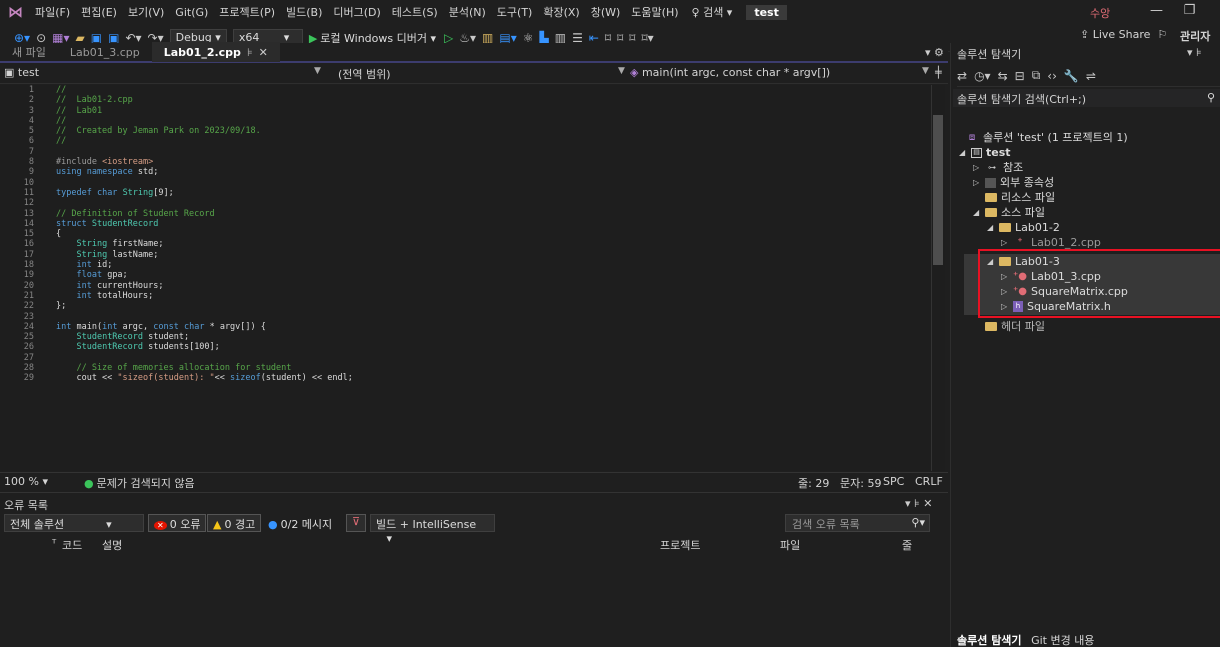 This screenshot has width=1220, height=647. I want to click on search-icon: ⚲, so click(1211, 97).